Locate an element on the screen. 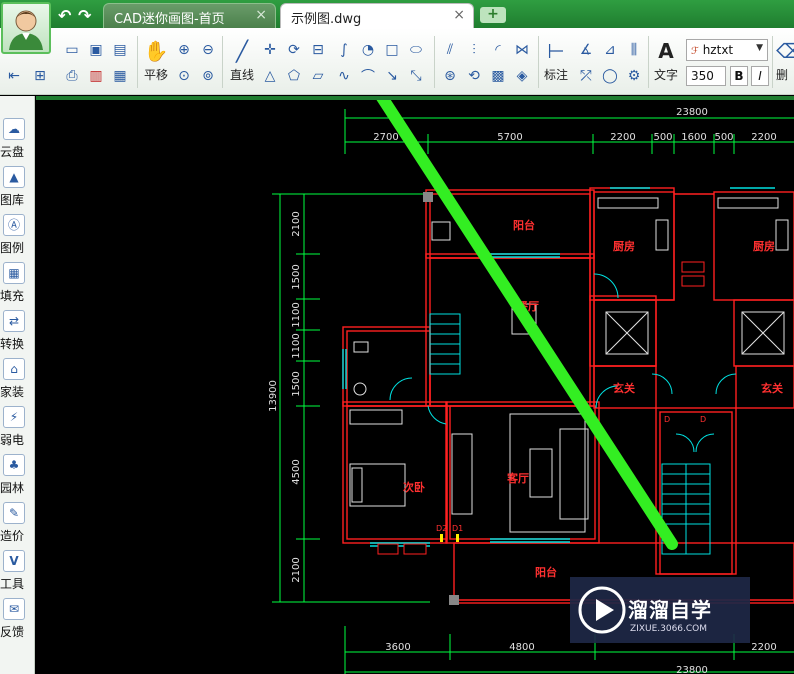  pdf-icon: ▥ is located at coordinates (96, 76).